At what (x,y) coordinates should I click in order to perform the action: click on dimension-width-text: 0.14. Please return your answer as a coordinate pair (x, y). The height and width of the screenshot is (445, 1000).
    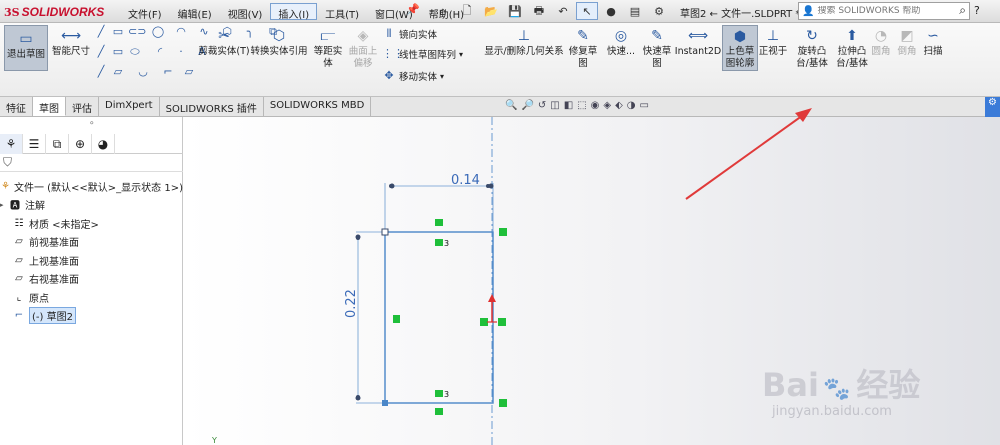
    Looking at the image, I should click on (465, 180).